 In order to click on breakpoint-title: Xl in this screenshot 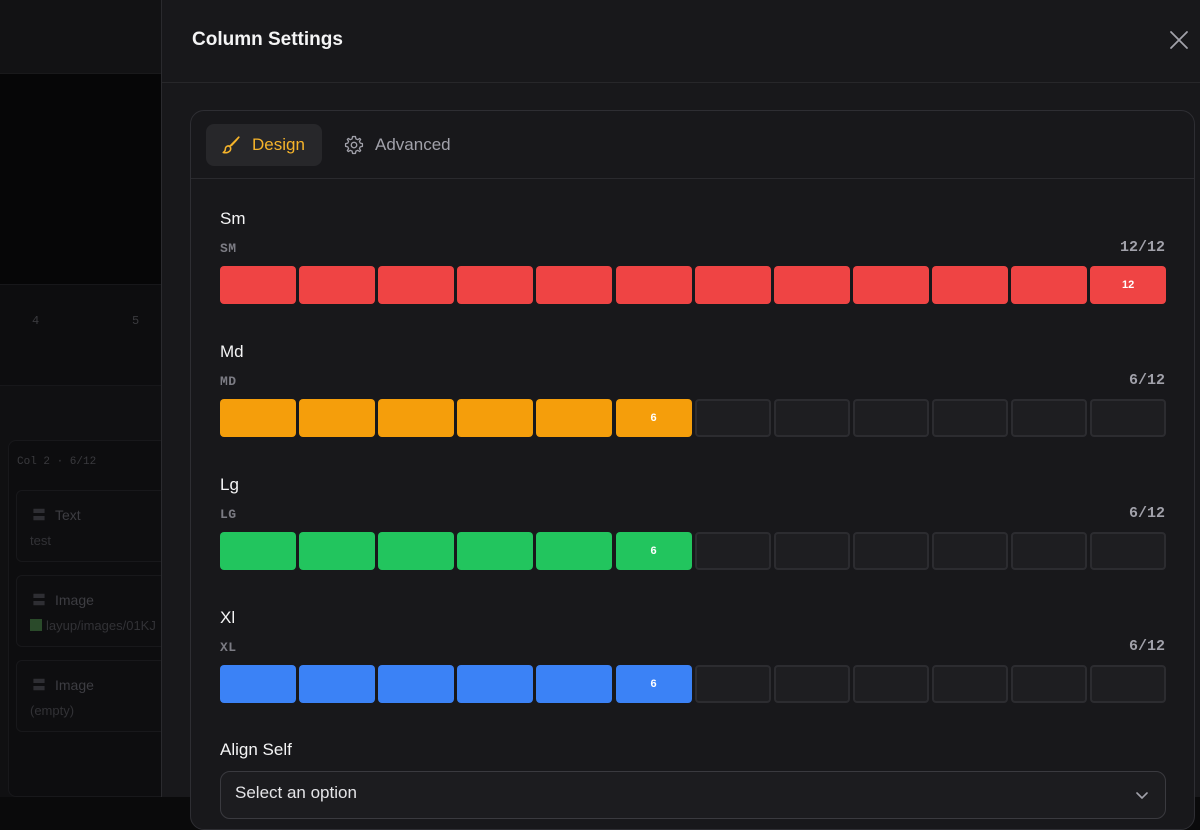, I will do `click(228, 617)`.